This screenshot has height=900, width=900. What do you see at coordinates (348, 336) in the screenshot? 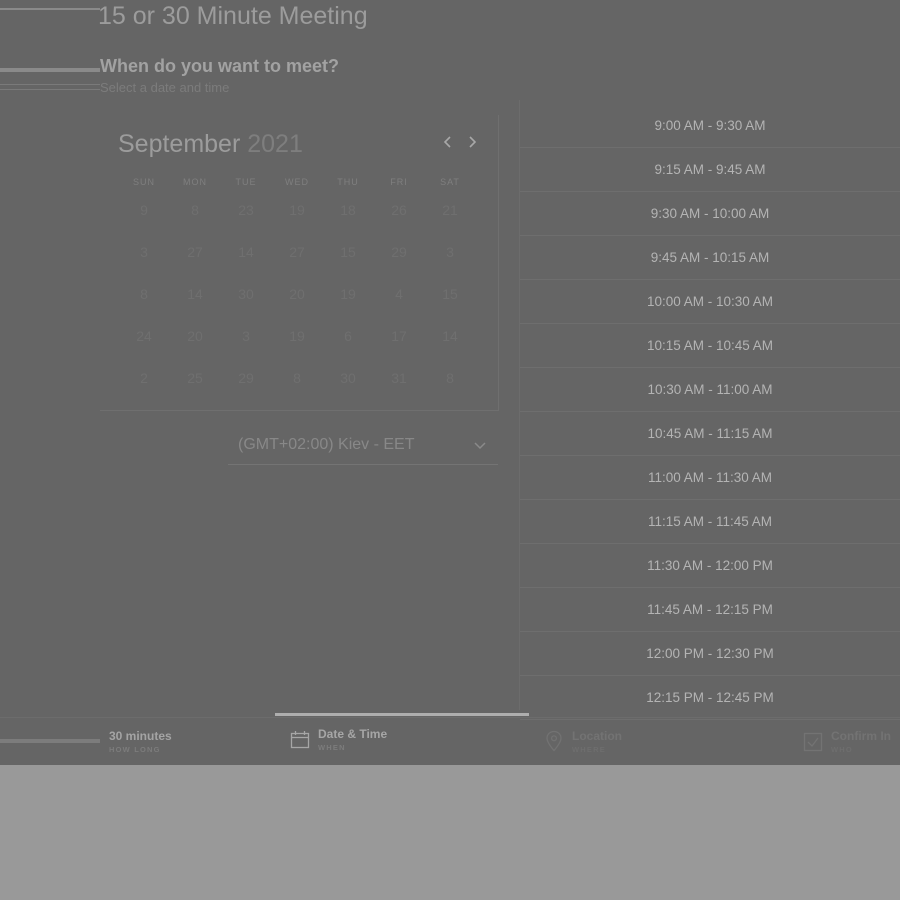
I see `calendar-day: 6` at bounding box center [348, 336].